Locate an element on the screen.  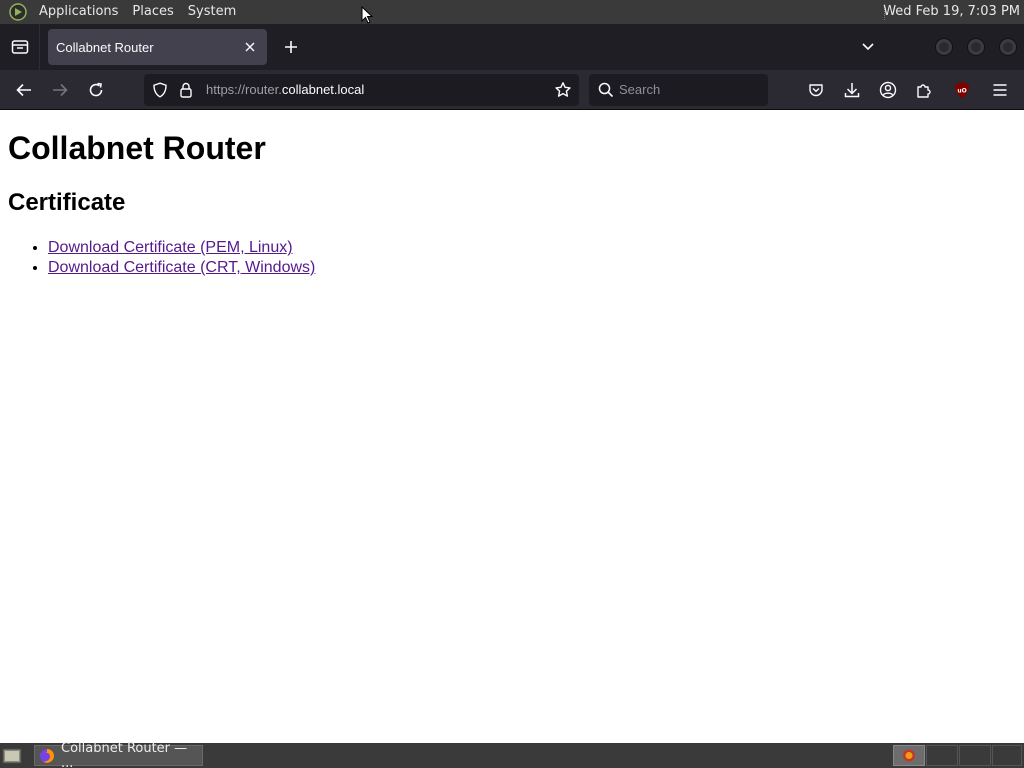
lock-icon is located at coordinates (186, 92).